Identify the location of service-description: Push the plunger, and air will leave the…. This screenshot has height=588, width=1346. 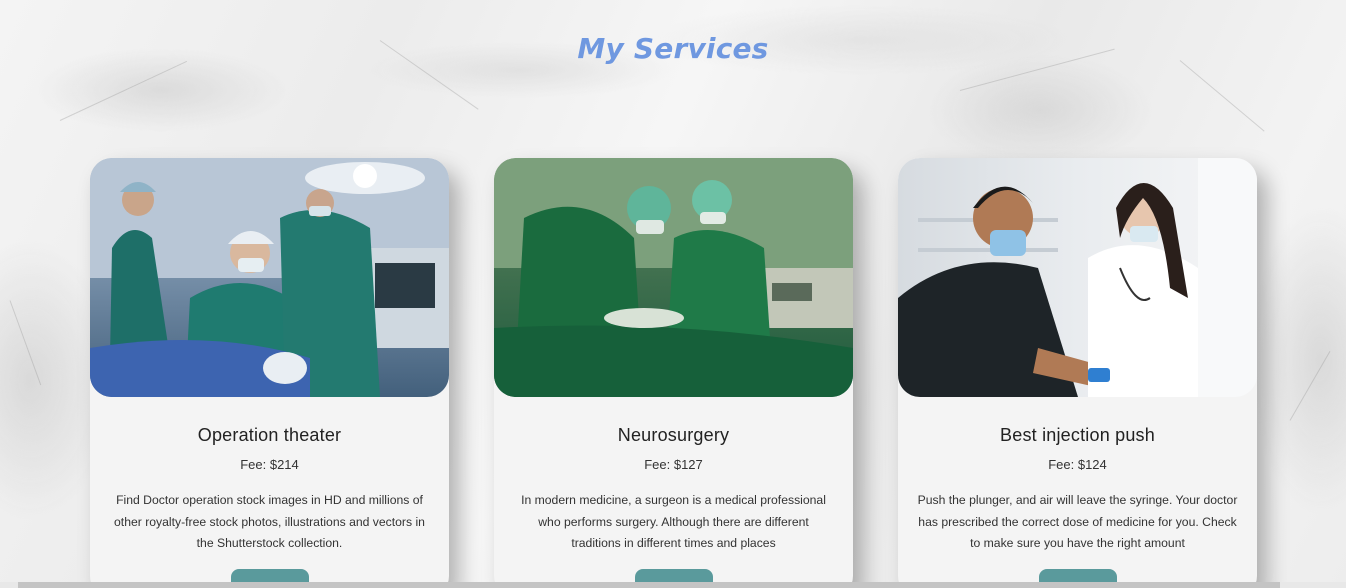
(1077, 521).